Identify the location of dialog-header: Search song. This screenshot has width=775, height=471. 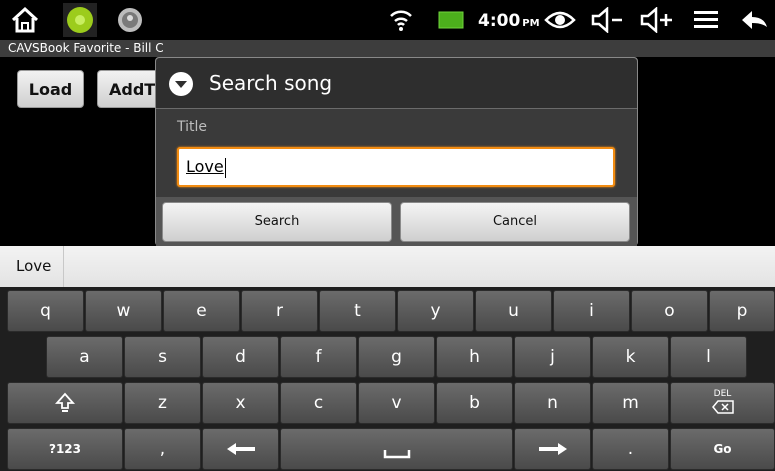
(396, 83).